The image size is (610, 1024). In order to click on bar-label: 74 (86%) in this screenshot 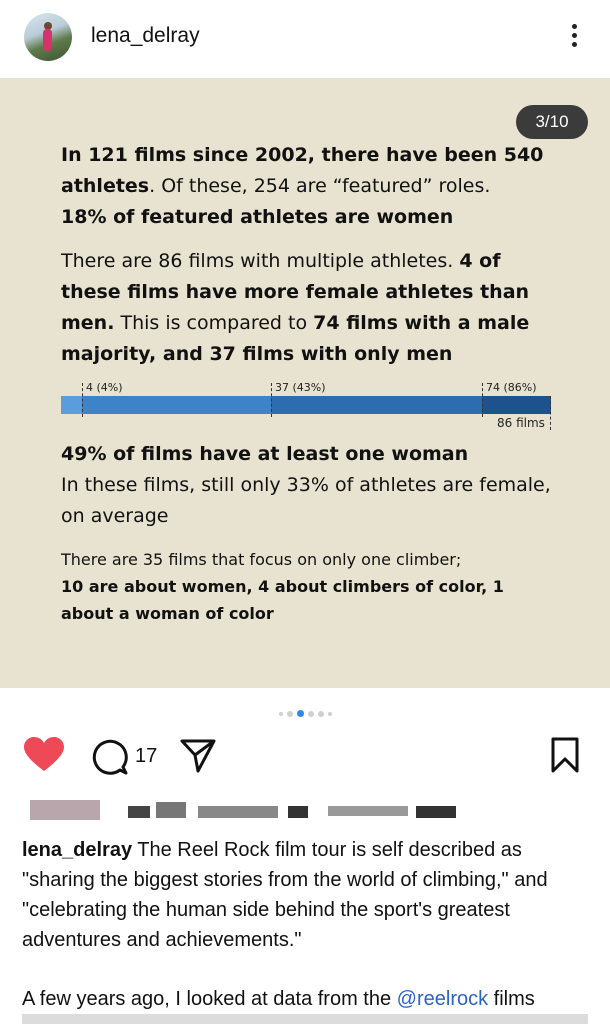, I will do `click(511, 387)`.